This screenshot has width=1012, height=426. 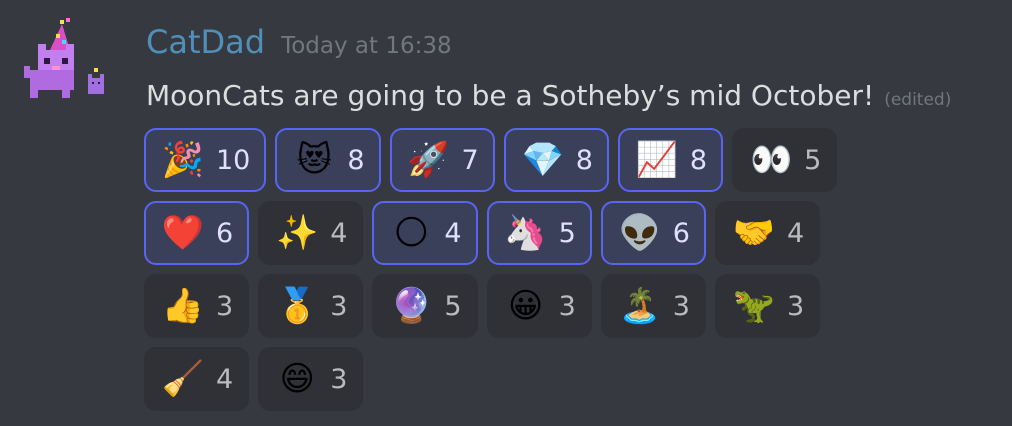 I want to click on red-heart-icon: ❤️, so click(x=183, y=233).